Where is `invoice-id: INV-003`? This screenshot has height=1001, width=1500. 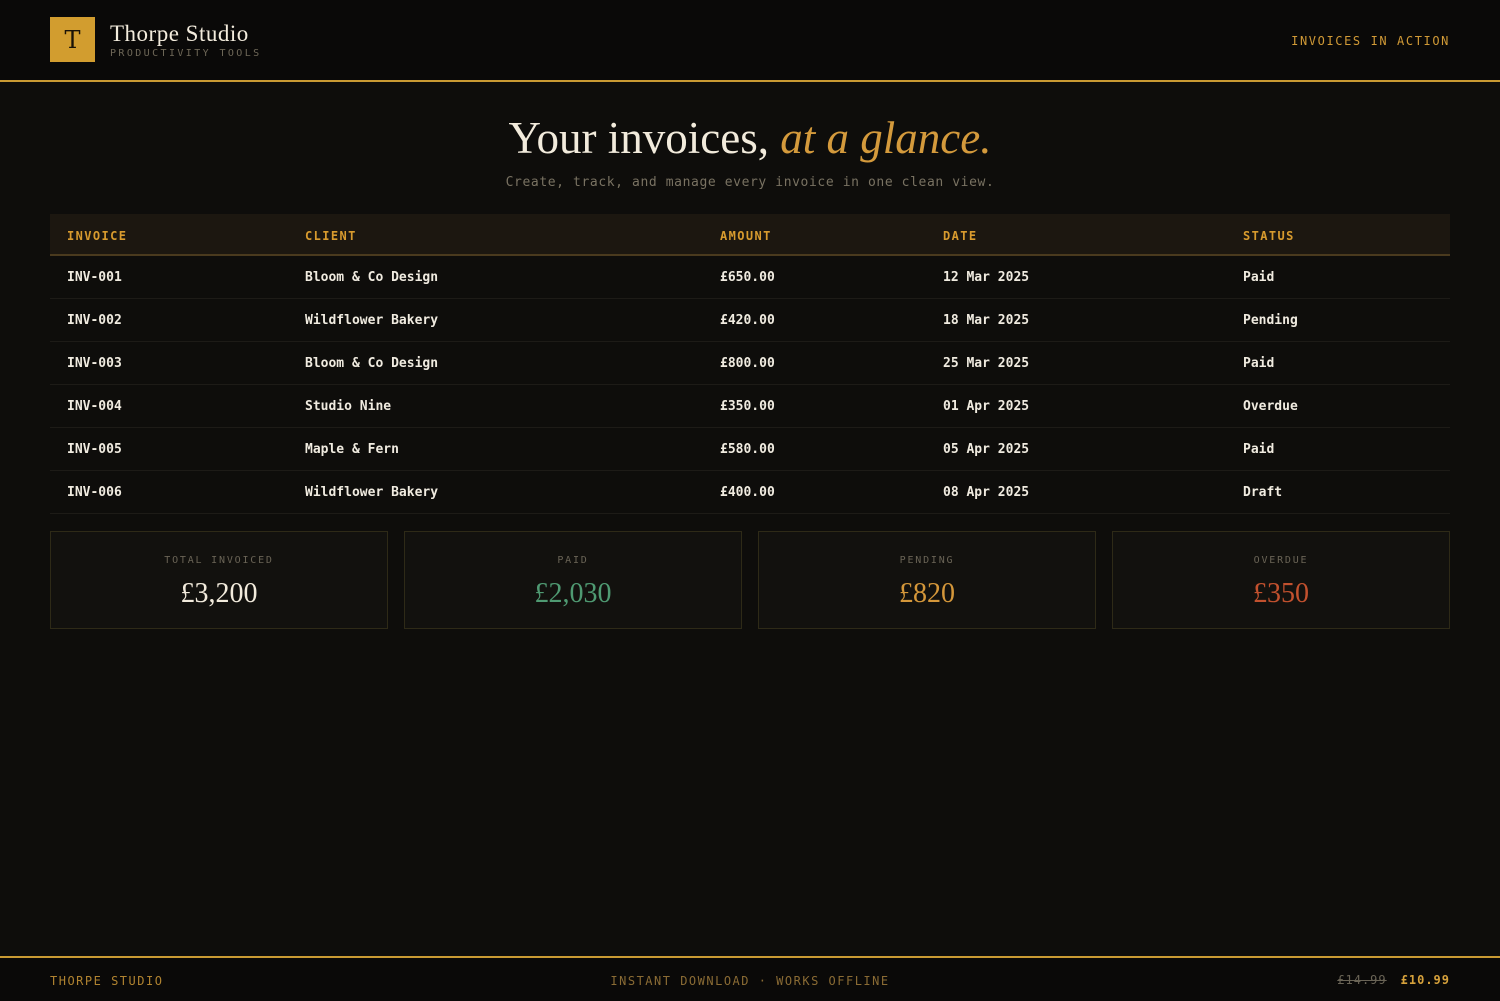
invoice-id: INV-003 is located at coordinates (94, 363).